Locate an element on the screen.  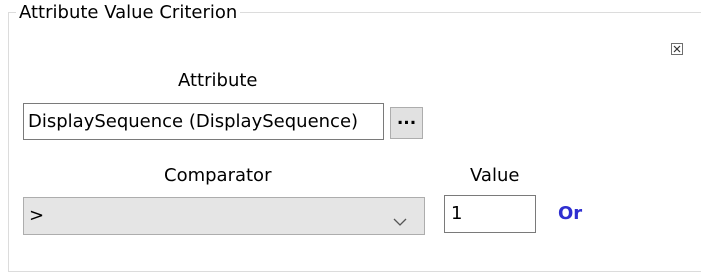
or-link: Or is located at coordinates (570, 214).